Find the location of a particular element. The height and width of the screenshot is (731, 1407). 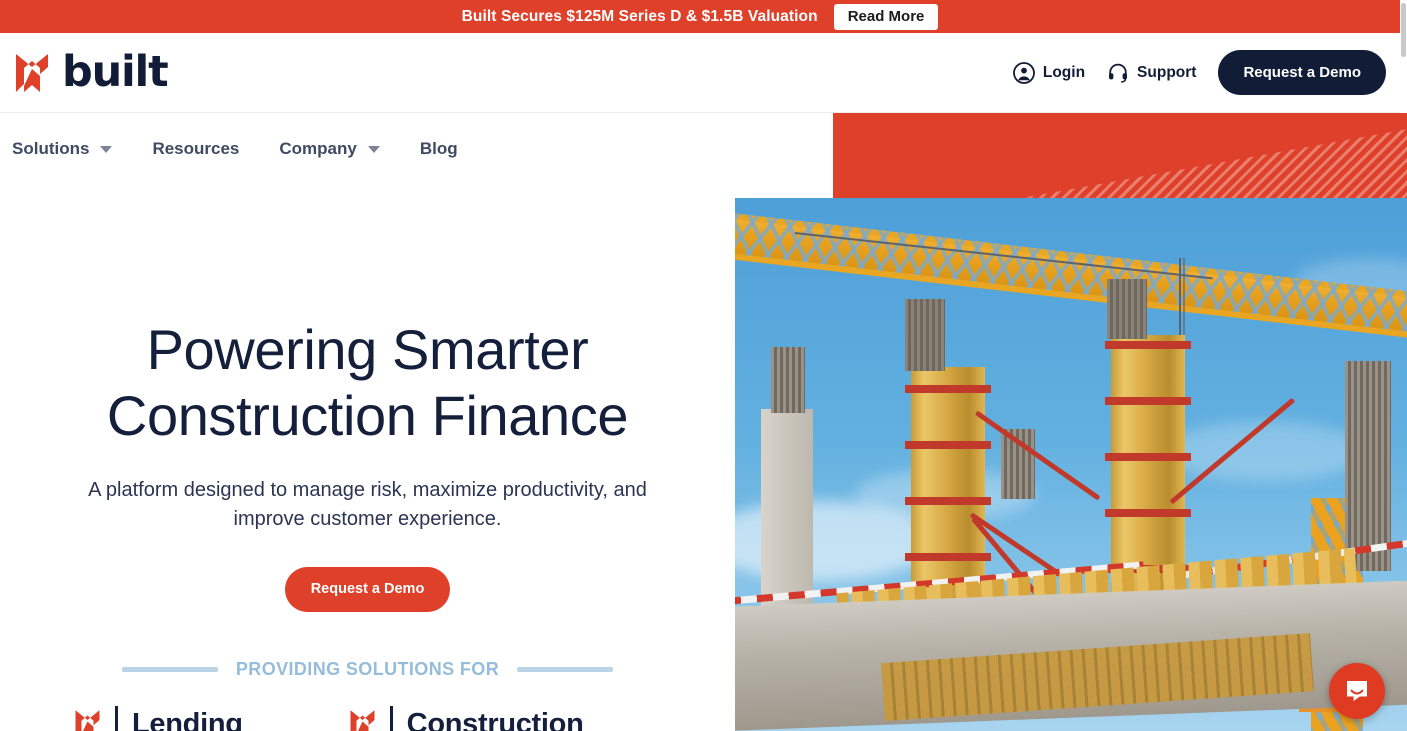

login-link: Login is located at coordinates (1049, 72).